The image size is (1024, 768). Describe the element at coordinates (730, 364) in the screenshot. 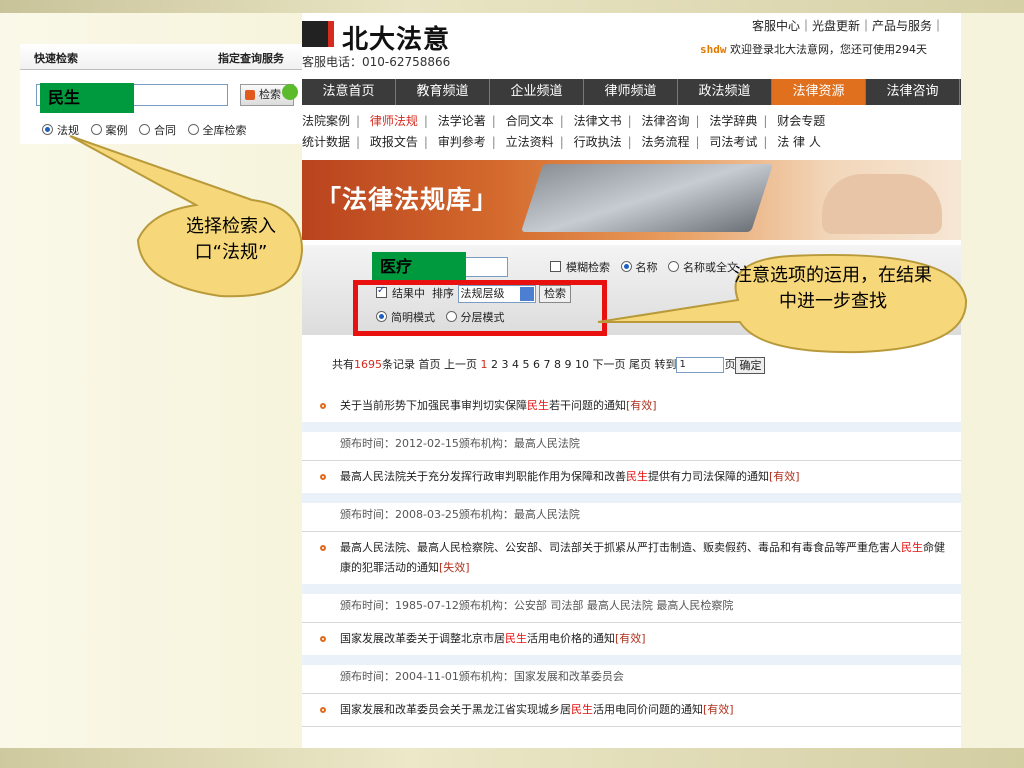

I see `pager-page-unit: 页` at that location.